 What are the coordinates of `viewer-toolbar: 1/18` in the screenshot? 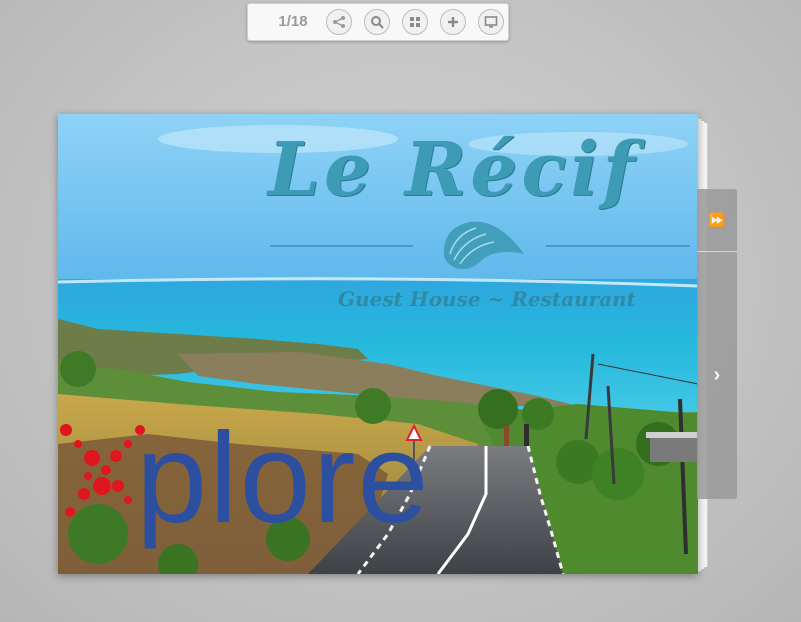 It's located at (378, 22).